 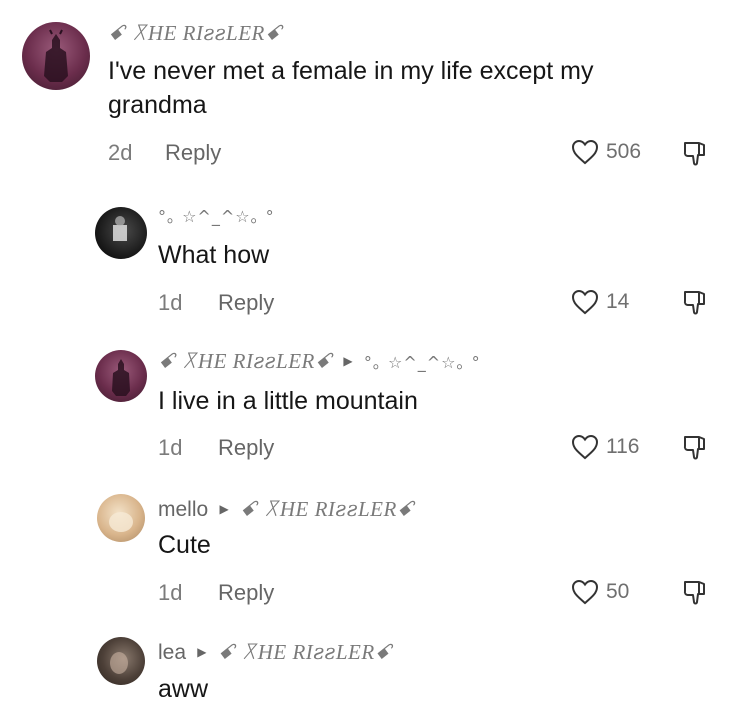 What do you see at coordinates (599, 592) in the screenshot?
I see `like-button: 50` at bounding box center [599, 592].